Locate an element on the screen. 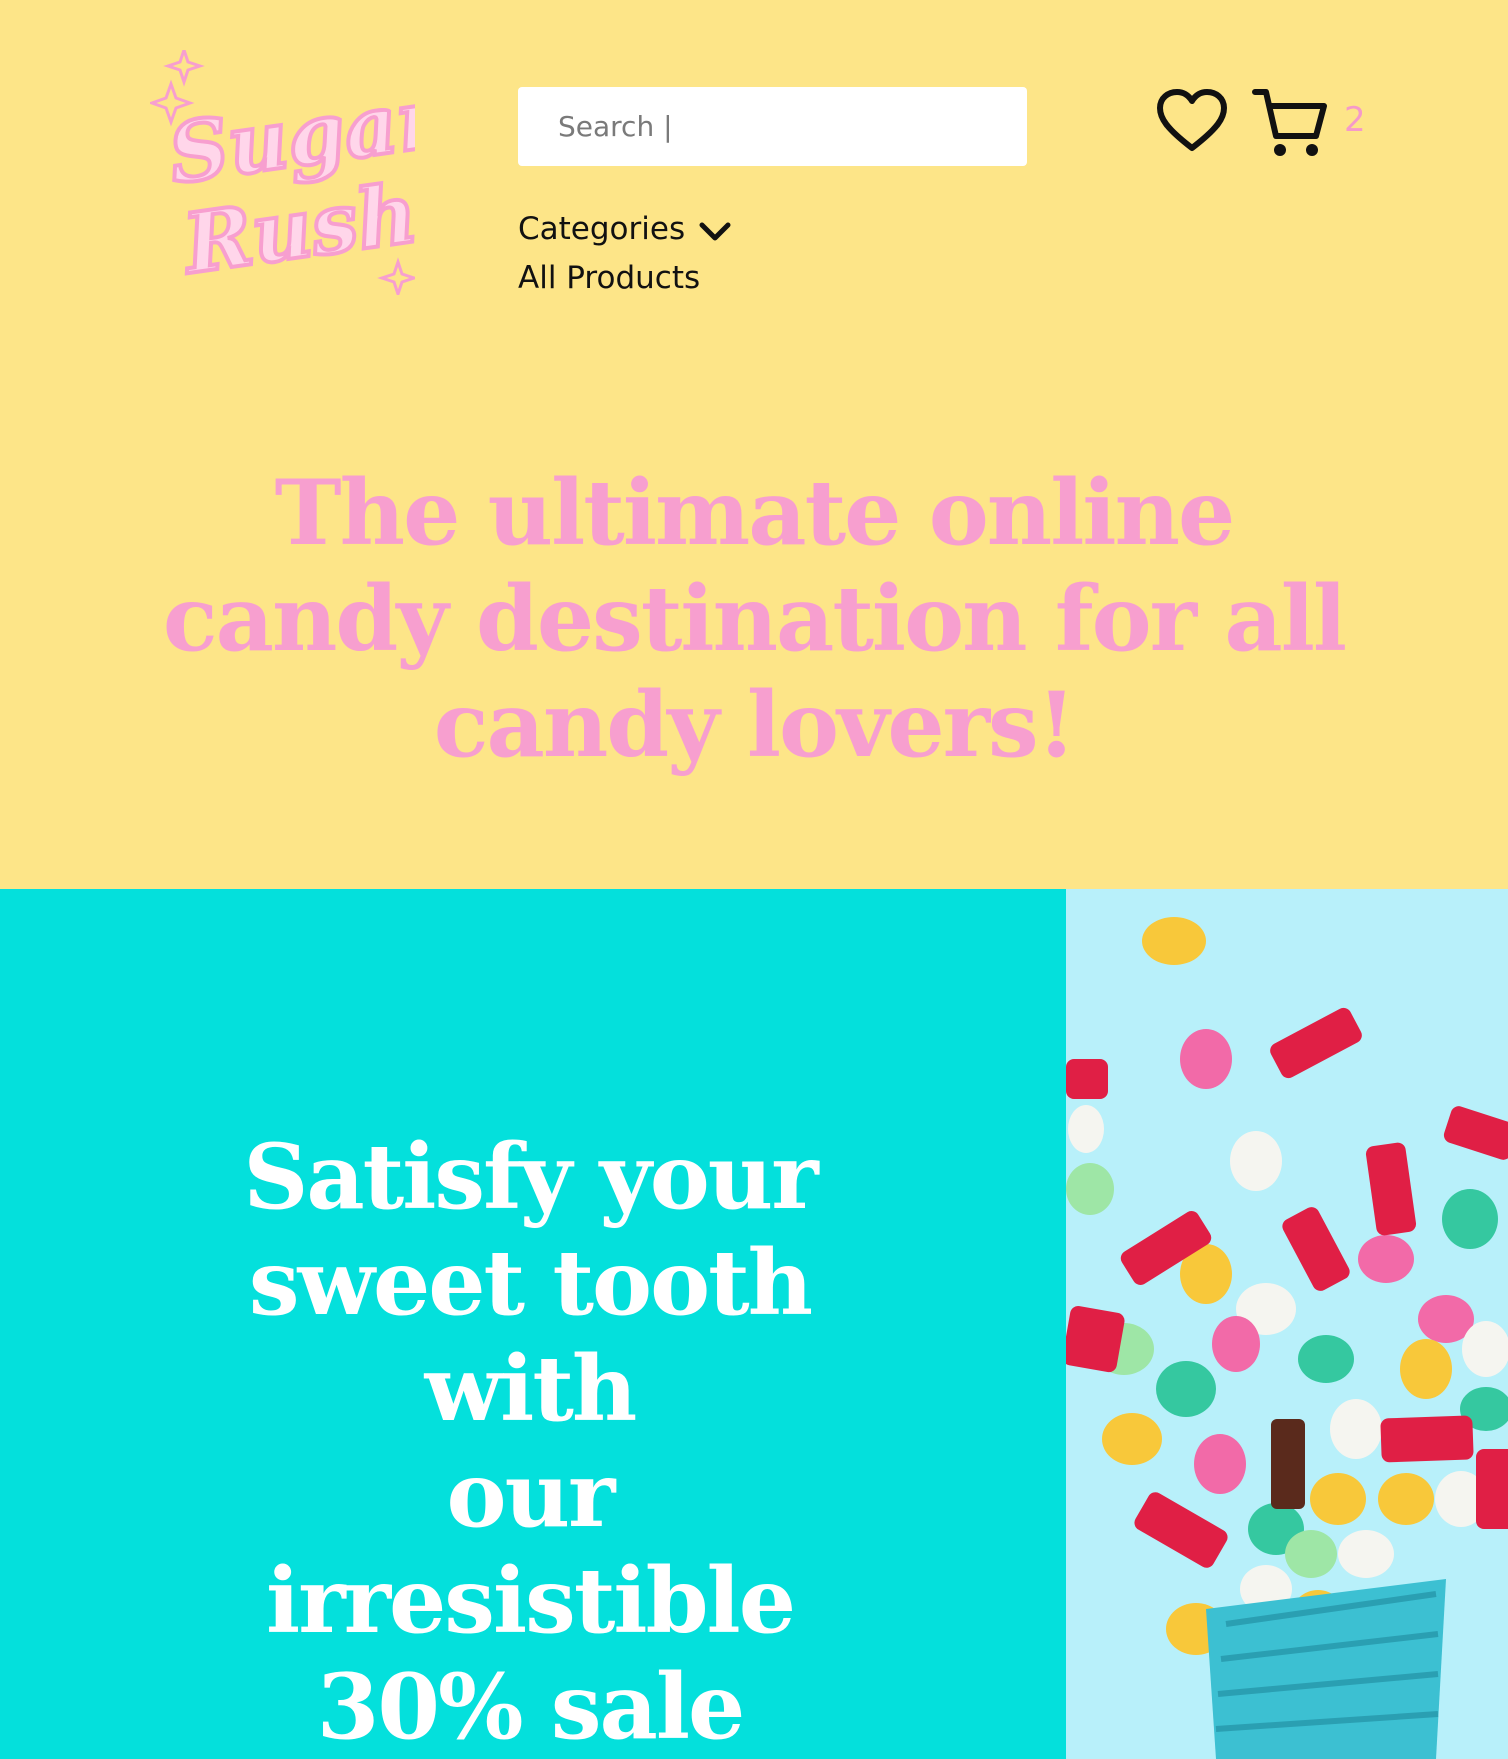  candy-illustration is located at coordinates (1287, 1324).